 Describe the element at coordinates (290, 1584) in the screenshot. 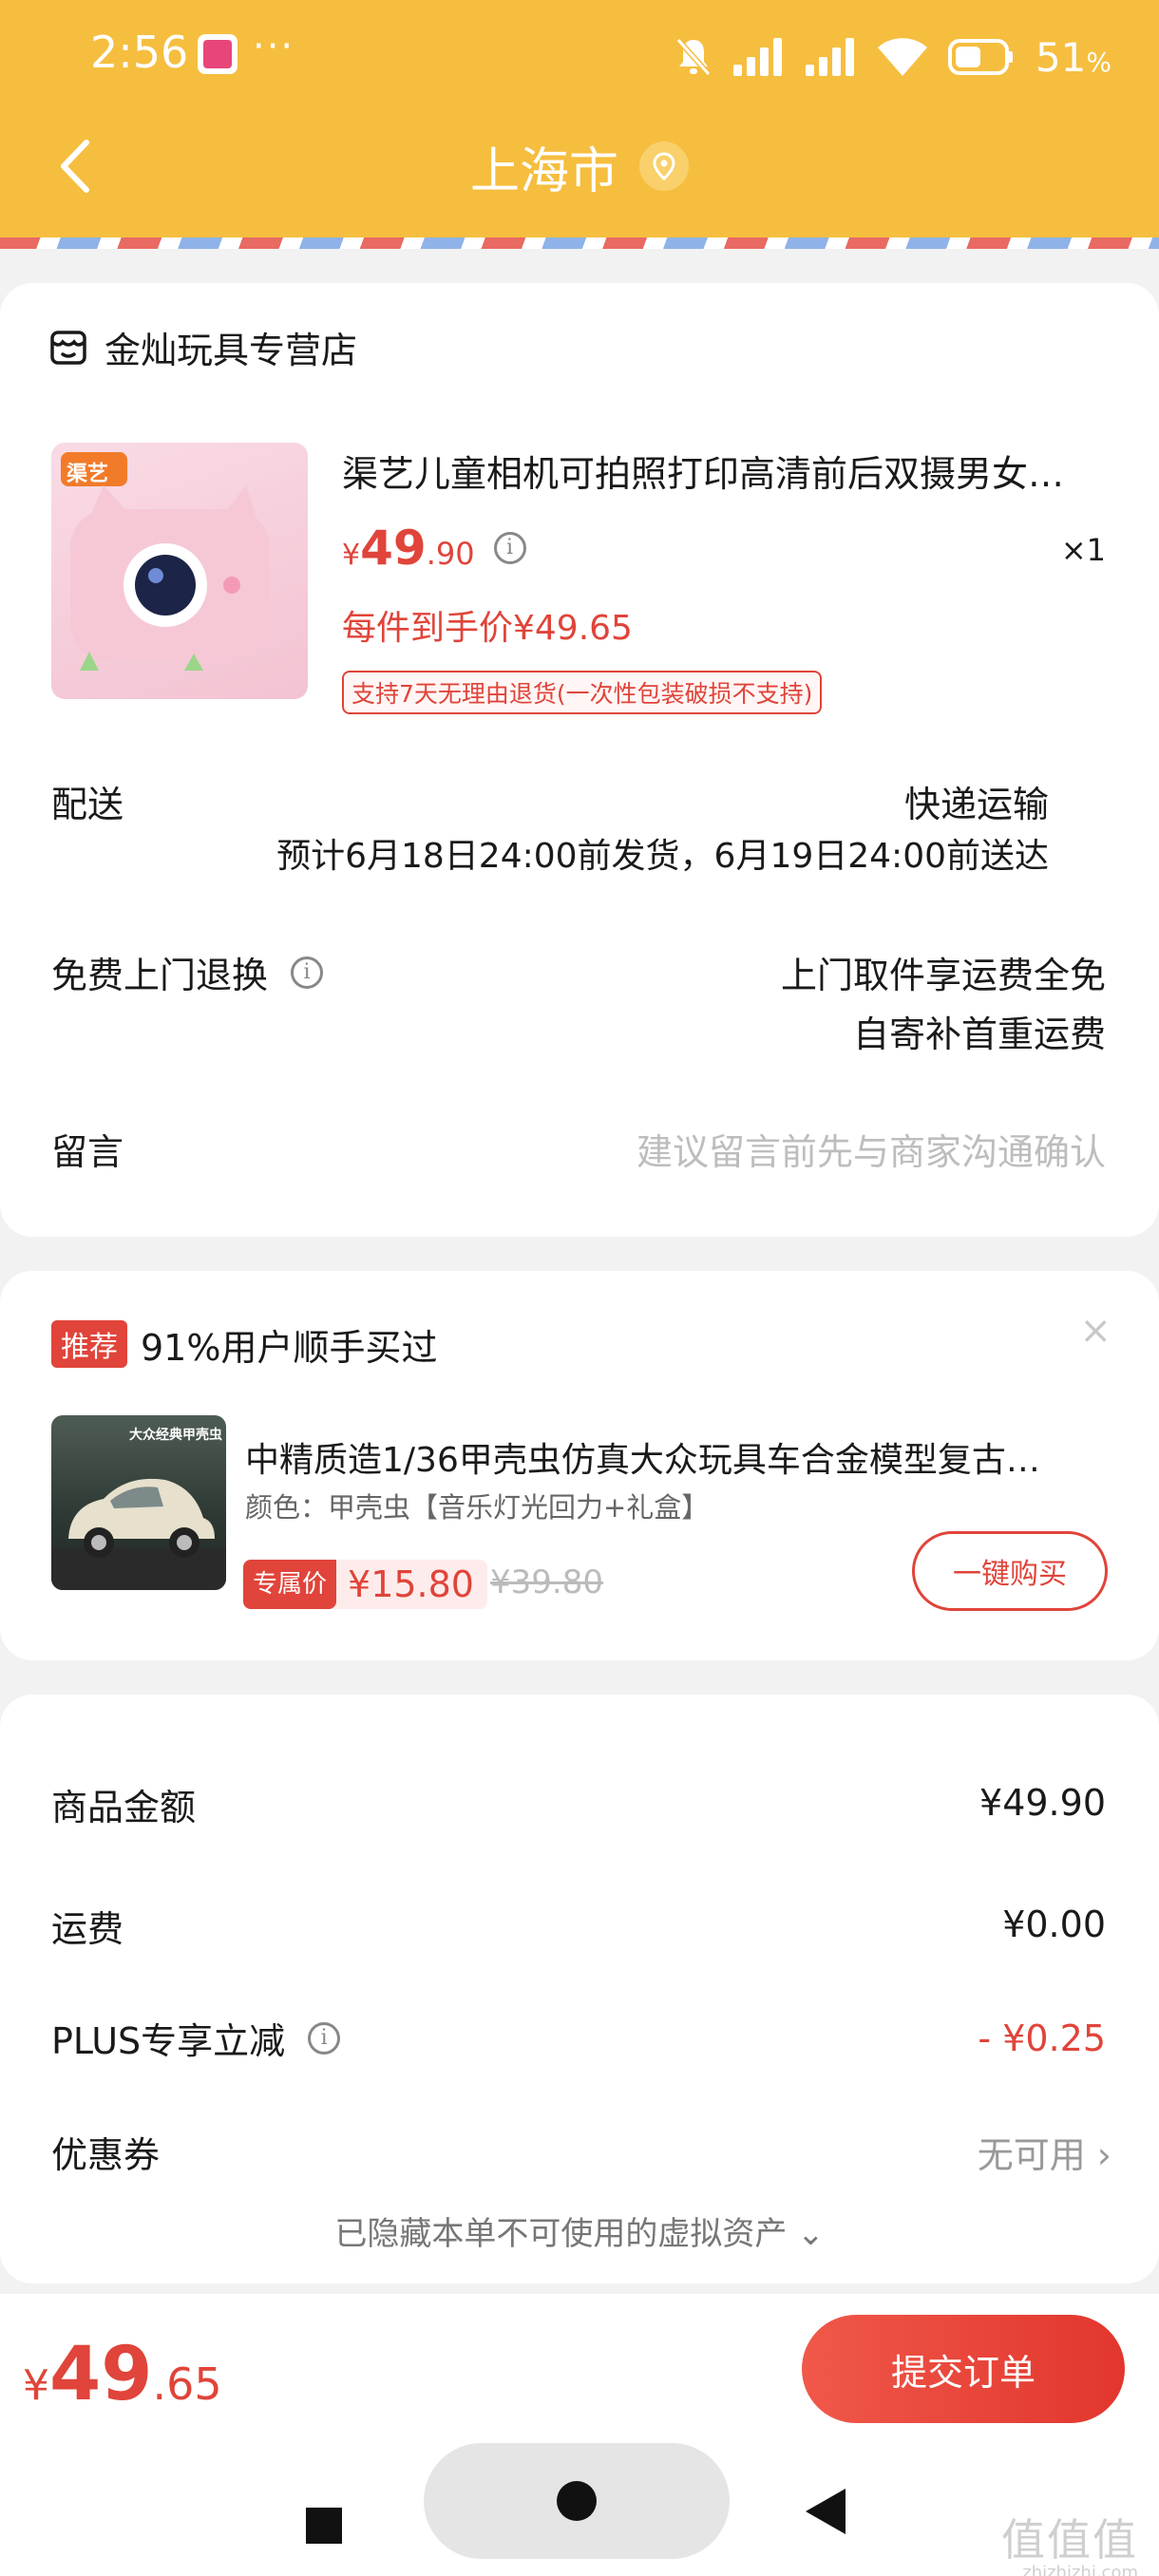

I see `exclusive-price-tag: 专属价` at that location.